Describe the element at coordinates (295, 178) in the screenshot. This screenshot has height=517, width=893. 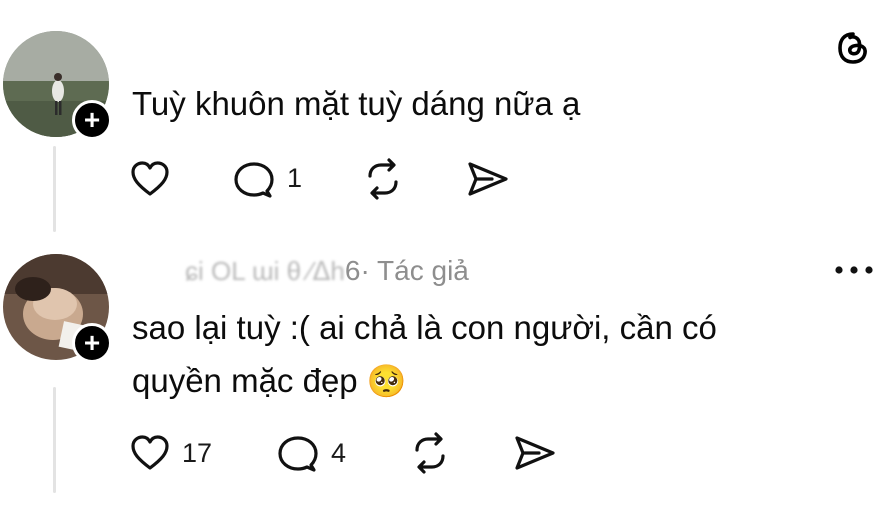
I see `reply-count: 1` at that location.